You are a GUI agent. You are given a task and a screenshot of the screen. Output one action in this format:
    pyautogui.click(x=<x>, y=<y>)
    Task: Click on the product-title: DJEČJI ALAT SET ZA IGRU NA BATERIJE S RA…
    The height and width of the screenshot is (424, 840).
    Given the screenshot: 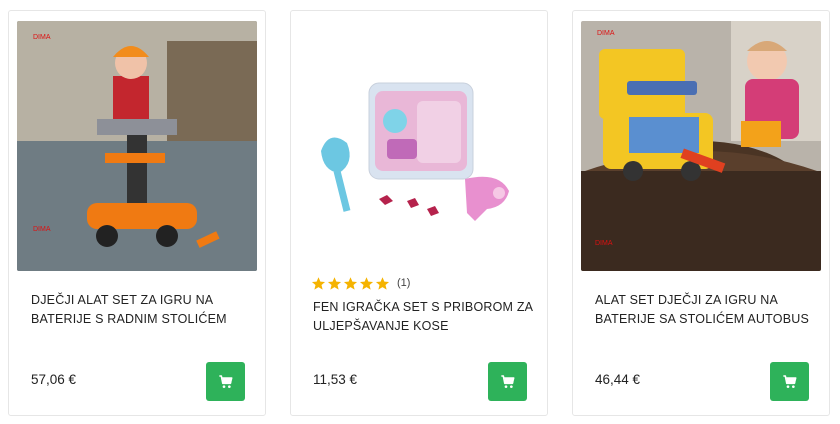 What is the action you would take?
    pyautogui.click(x=142, y=310)
    